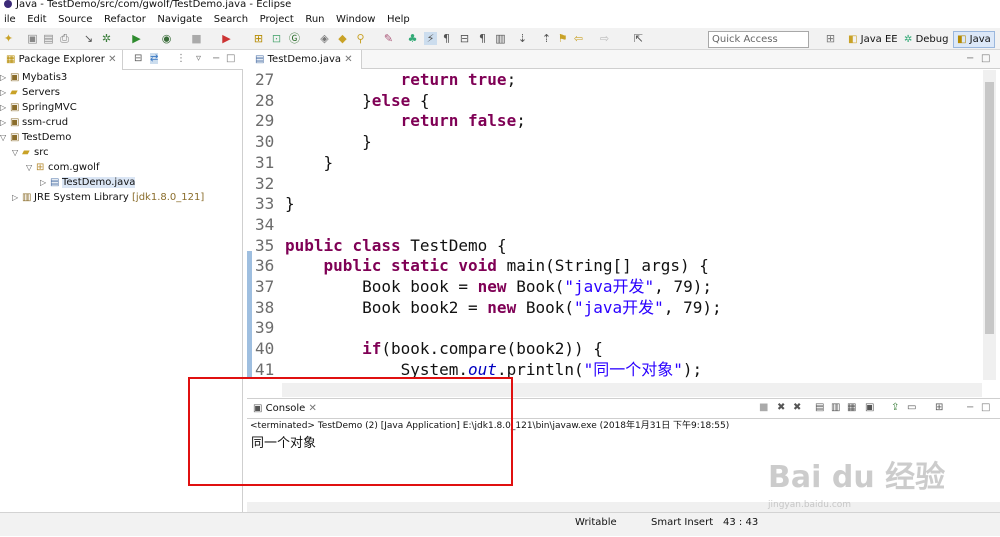 The image size is (1000, 537). I want to click on tree-item-src: ▽ ▰ src, so click(30, 152).